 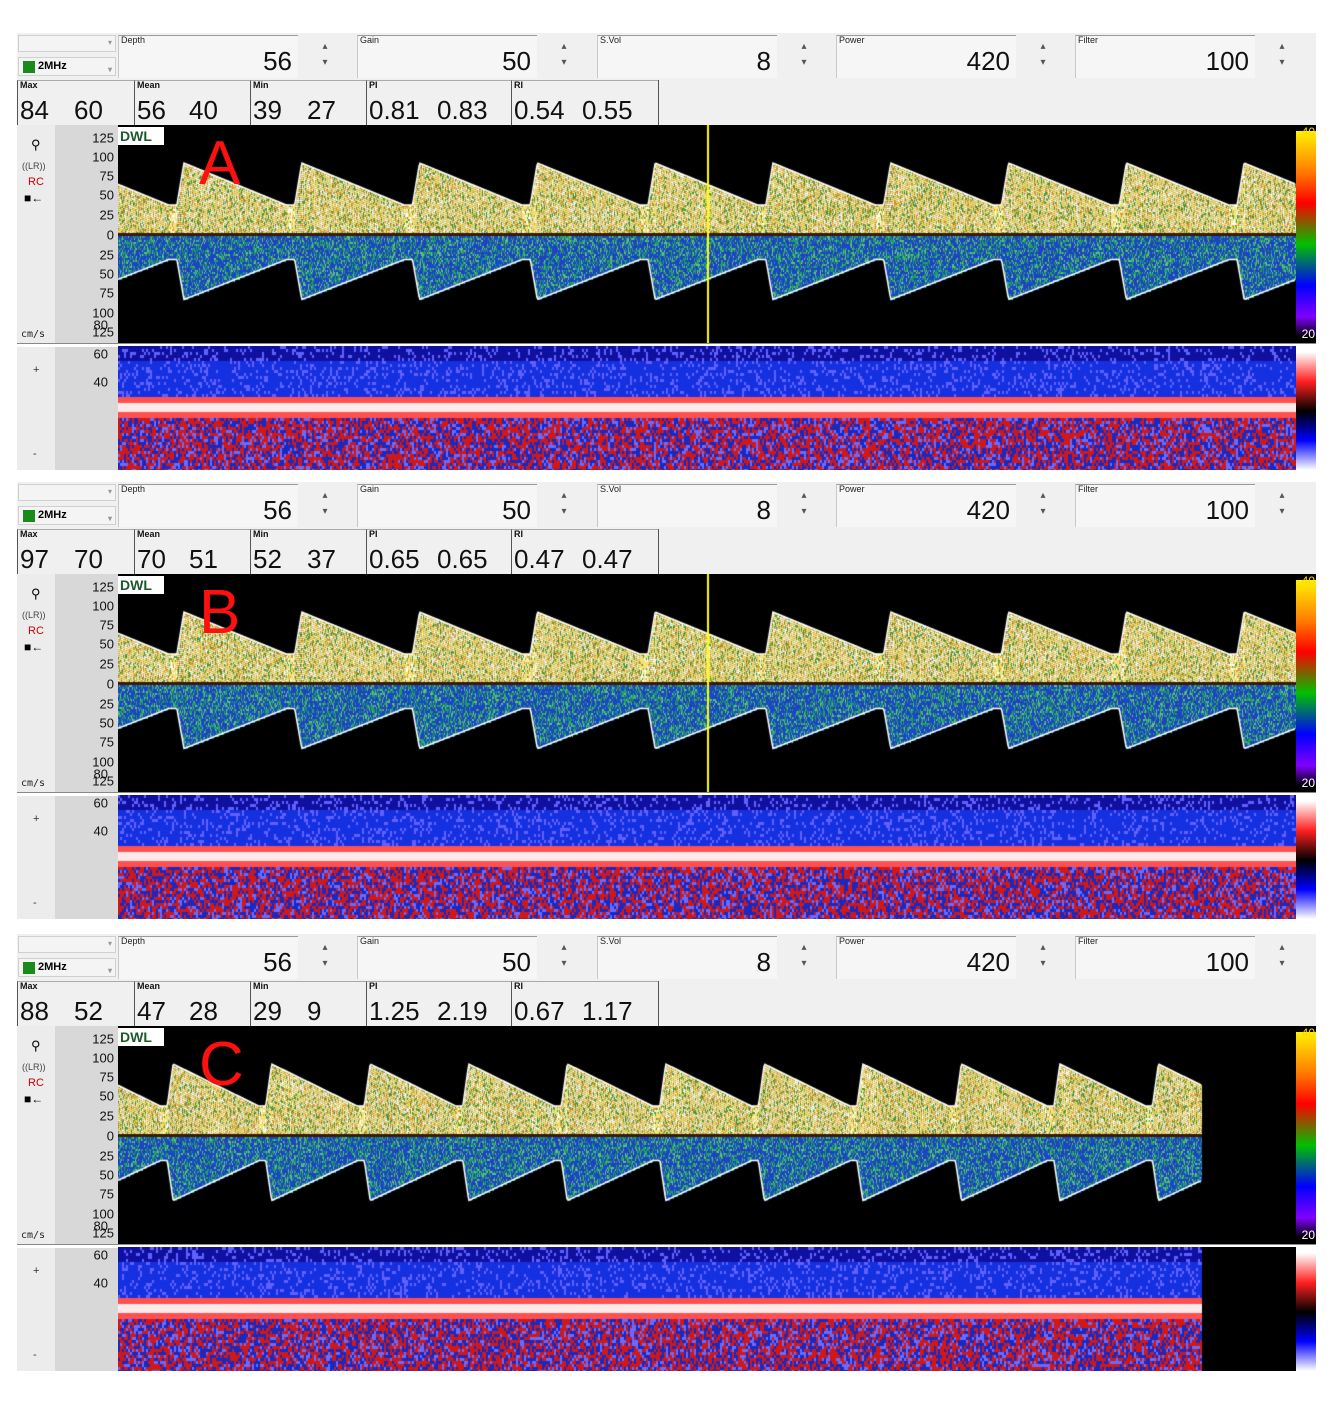 I want to click on pi-value-2: 0.65, so click(x=462, y=559).